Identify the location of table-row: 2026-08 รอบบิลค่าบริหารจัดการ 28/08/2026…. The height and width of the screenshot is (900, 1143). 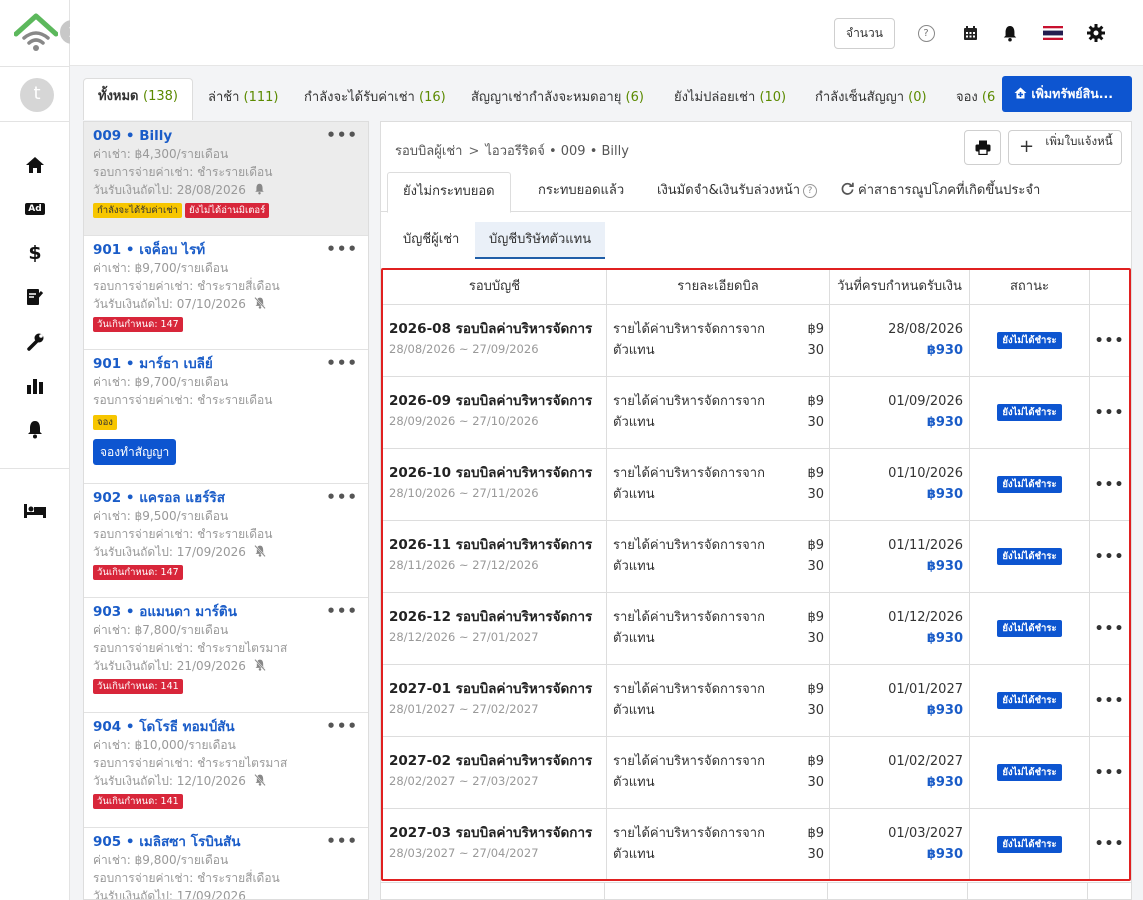
(756, 341).